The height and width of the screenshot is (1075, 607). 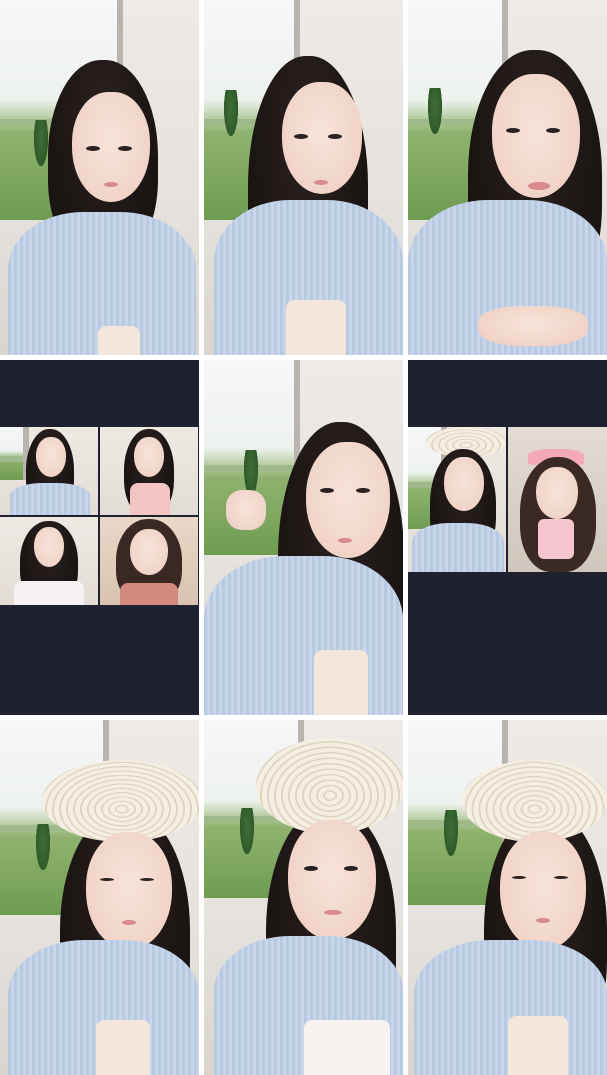 I want to click on sleeve, so click(x=347, y=1047).